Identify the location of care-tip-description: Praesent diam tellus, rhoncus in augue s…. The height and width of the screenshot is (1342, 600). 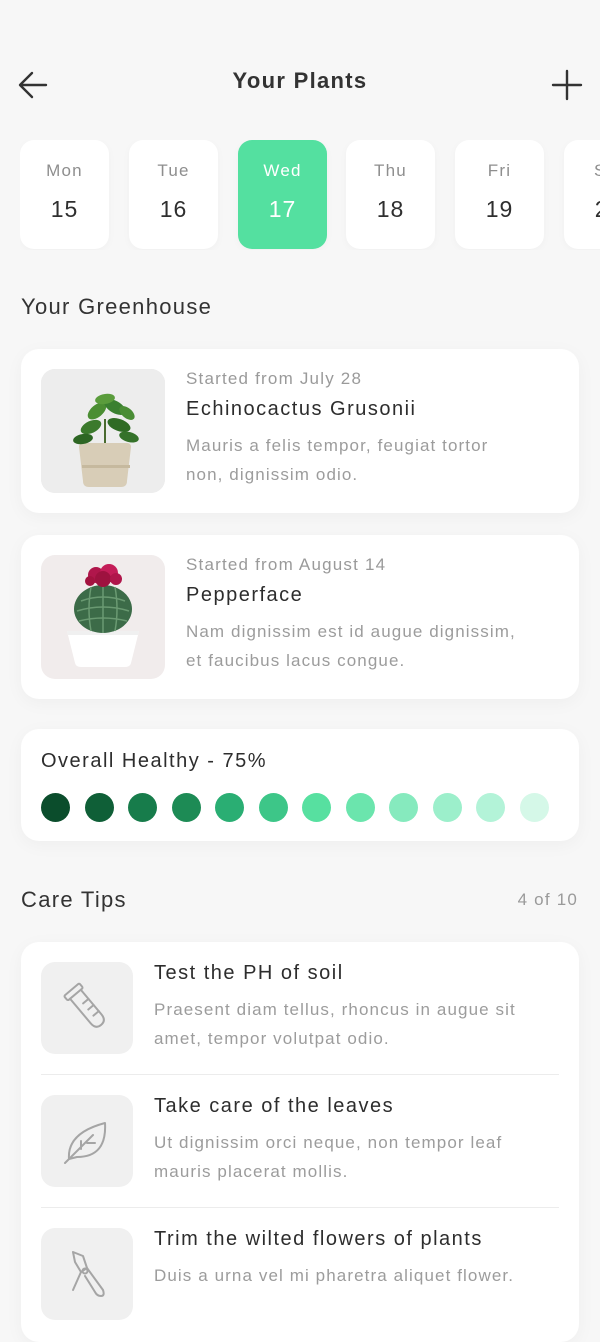
(356, 1024).